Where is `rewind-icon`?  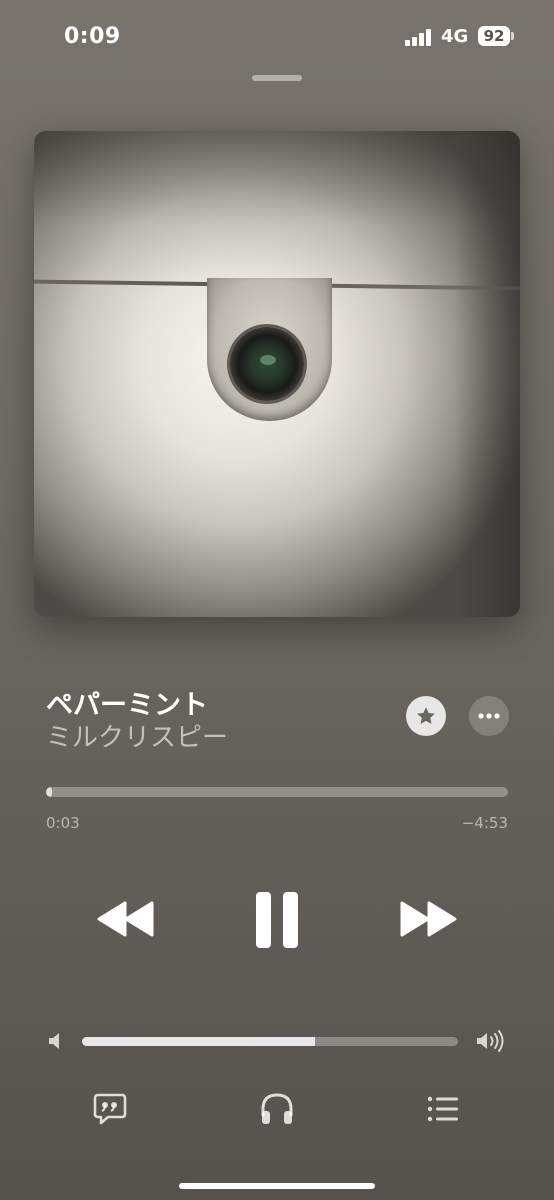 rewind-icon is located at coordinates (125, 919).